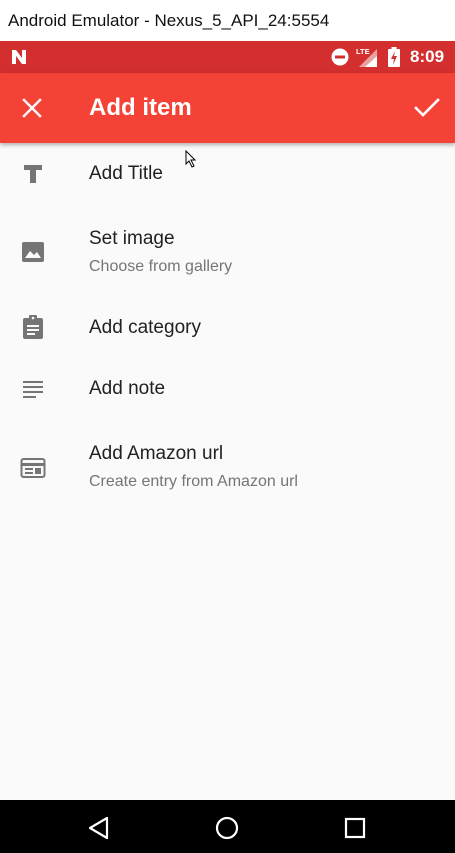 This screenshot has width=455, height=853. Describe the element at coordinates (366, 57) in the screenshot. I see `lte-signal-icon: LTE` at that location.